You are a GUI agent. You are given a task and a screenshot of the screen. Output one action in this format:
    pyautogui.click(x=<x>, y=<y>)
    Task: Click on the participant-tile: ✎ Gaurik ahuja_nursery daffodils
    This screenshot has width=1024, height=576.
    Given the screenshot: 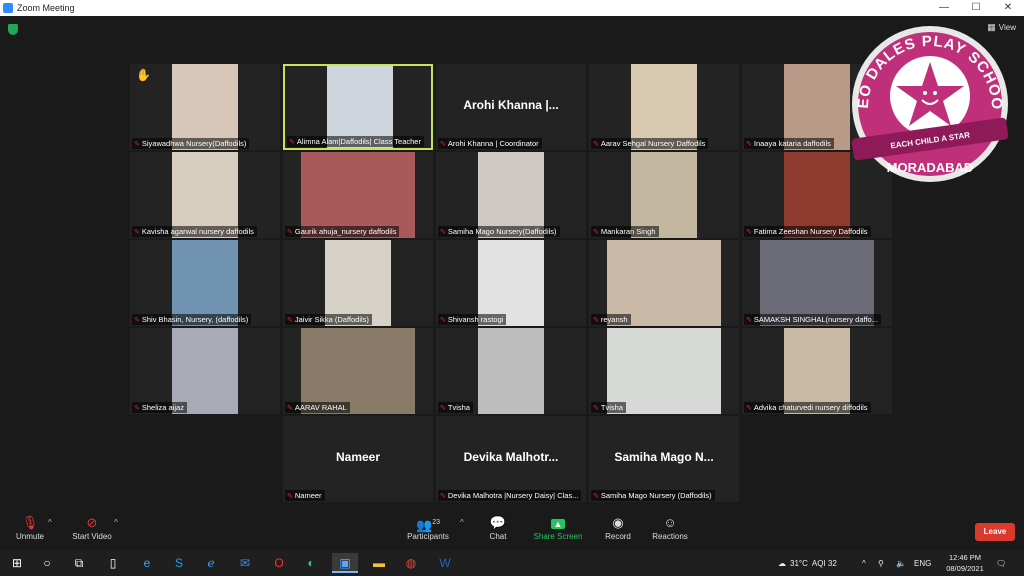 What is the action you would take?
    pyautogui.click(x=358, y=195)
    